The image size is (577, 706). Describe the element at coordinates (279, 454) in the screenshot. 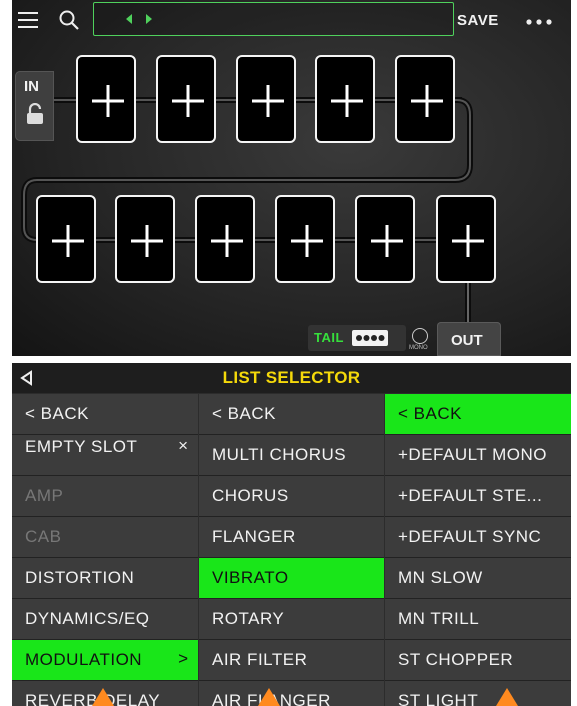

I see `list-item-label: MULTI CHORUS` at that location.